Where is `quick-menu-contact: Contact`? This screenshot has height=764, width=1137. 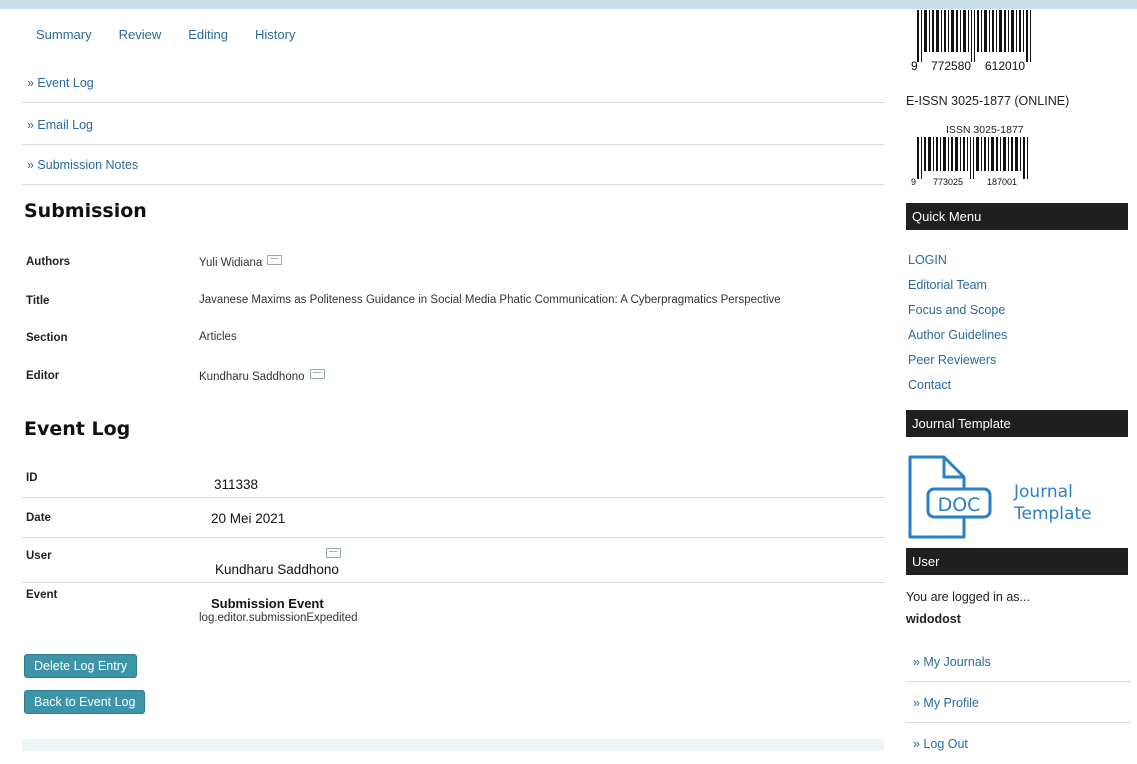 quick-menu-contact: Contact is located at coordinates (929, 385).